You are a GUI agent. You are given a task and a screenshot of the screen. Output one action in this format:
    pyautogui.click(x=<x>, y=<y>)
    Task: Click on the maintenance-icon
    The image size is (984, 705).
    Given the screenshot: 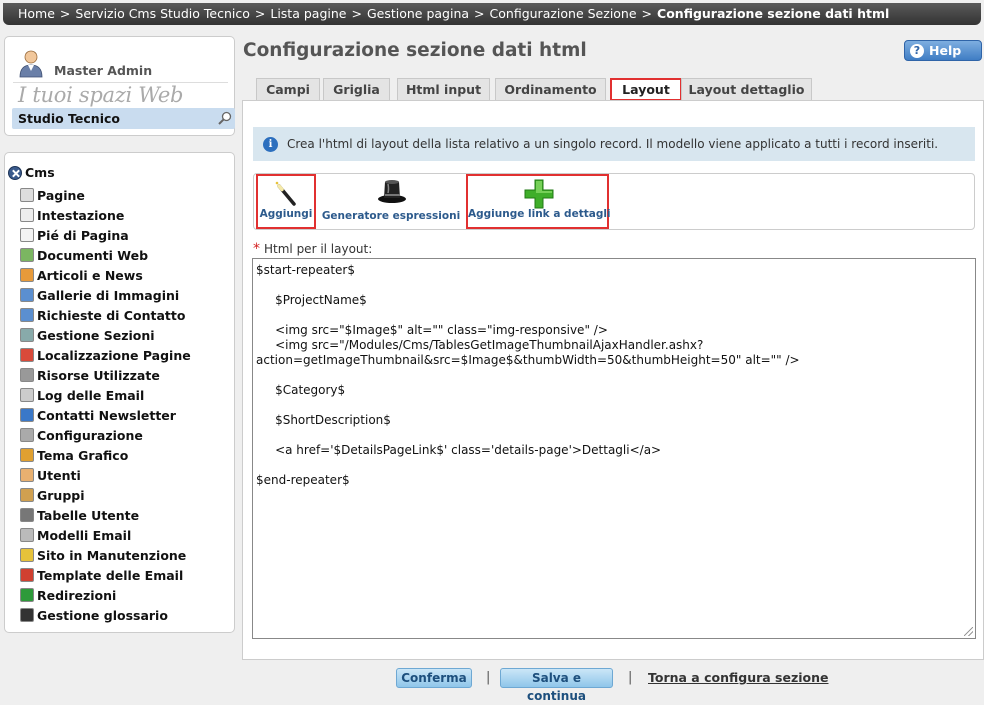 What is the action you would take?
    pyautogui.click(x=27, y=555)
    